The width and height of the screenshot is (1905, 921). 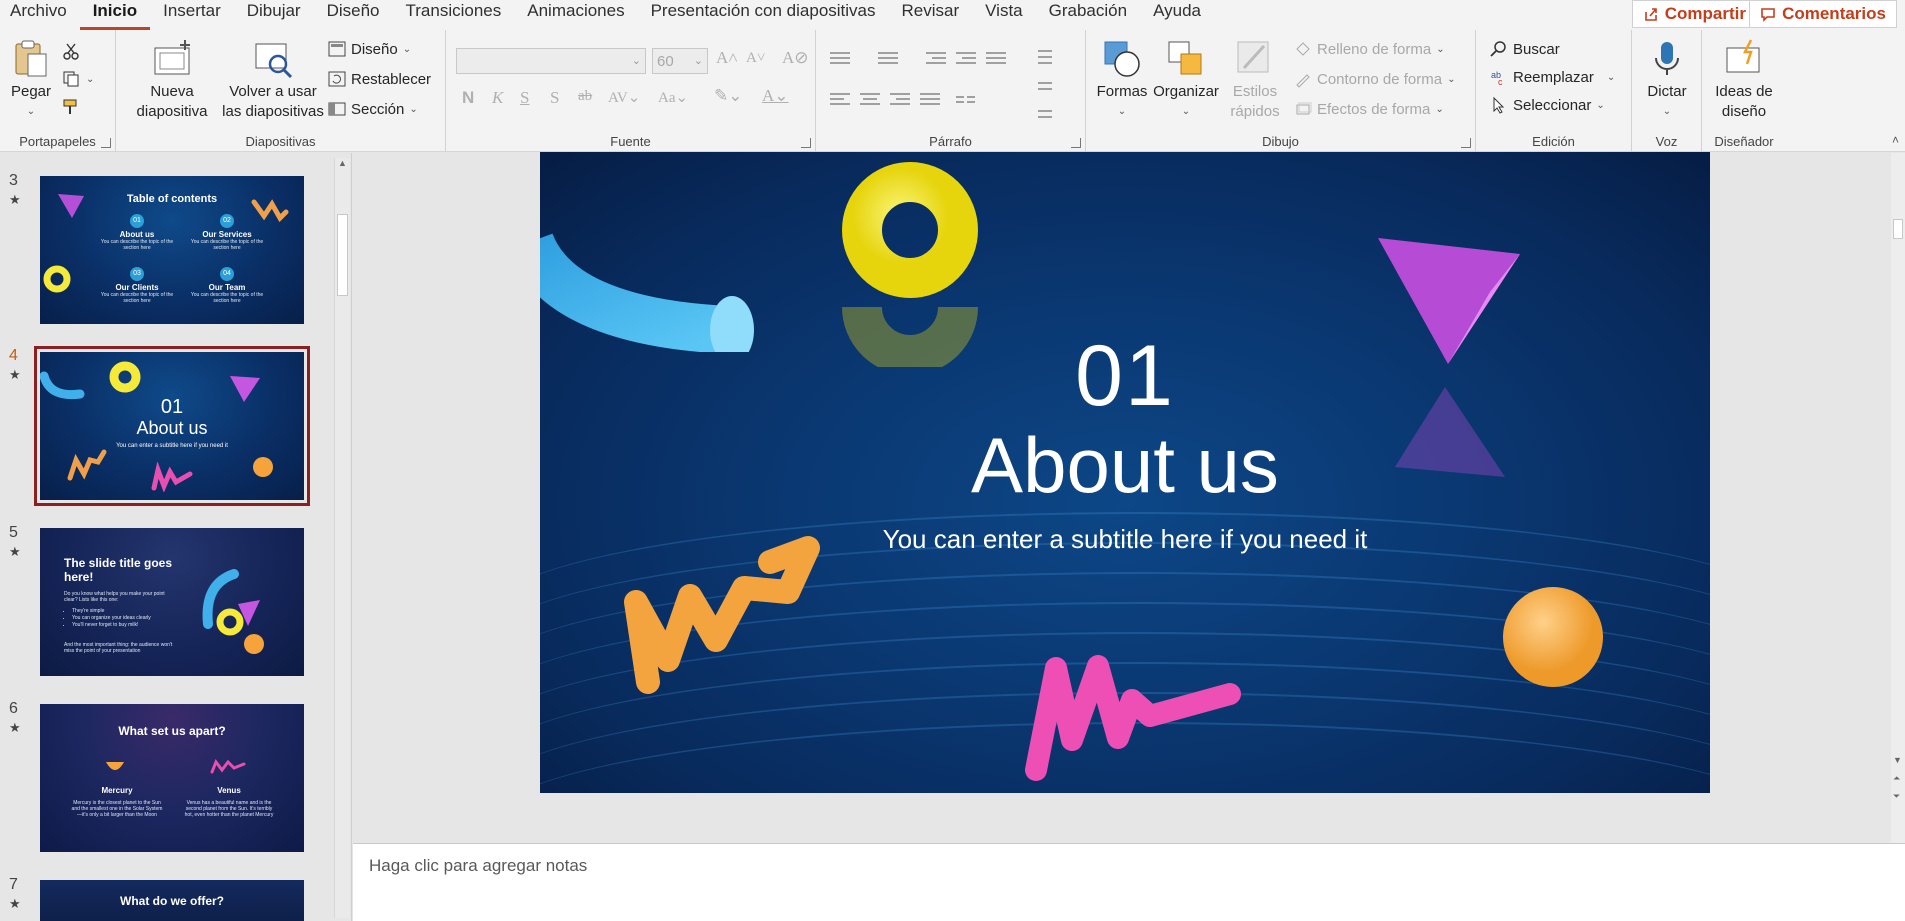 What do you see at coordinates (468, 98) in the screenshot?
I see `bold-icon: N` at bounding box center [468, 98].